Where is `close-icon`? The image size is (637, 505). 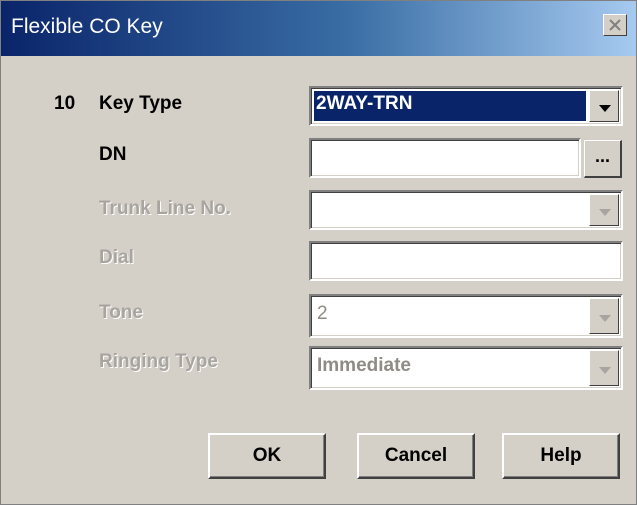 close-icon is located at coordinates (615, 25).